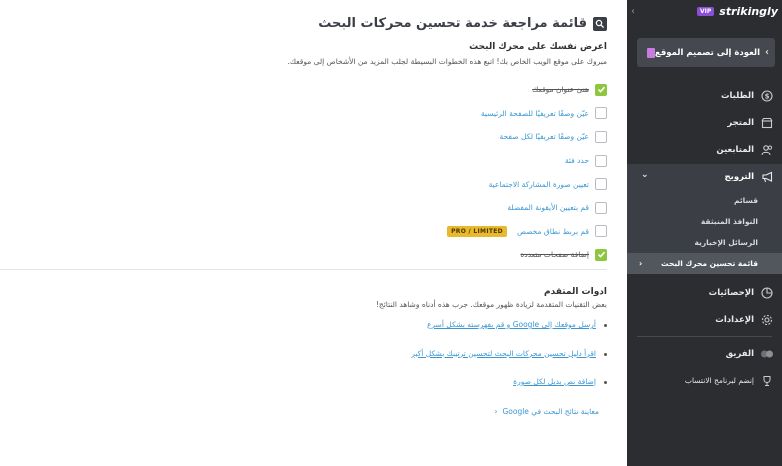 The height and width of the screenshot is (466, 782). Describe the element at coordinates (767, 177) in the screenshot. I see `megaphone-icon` at that location.